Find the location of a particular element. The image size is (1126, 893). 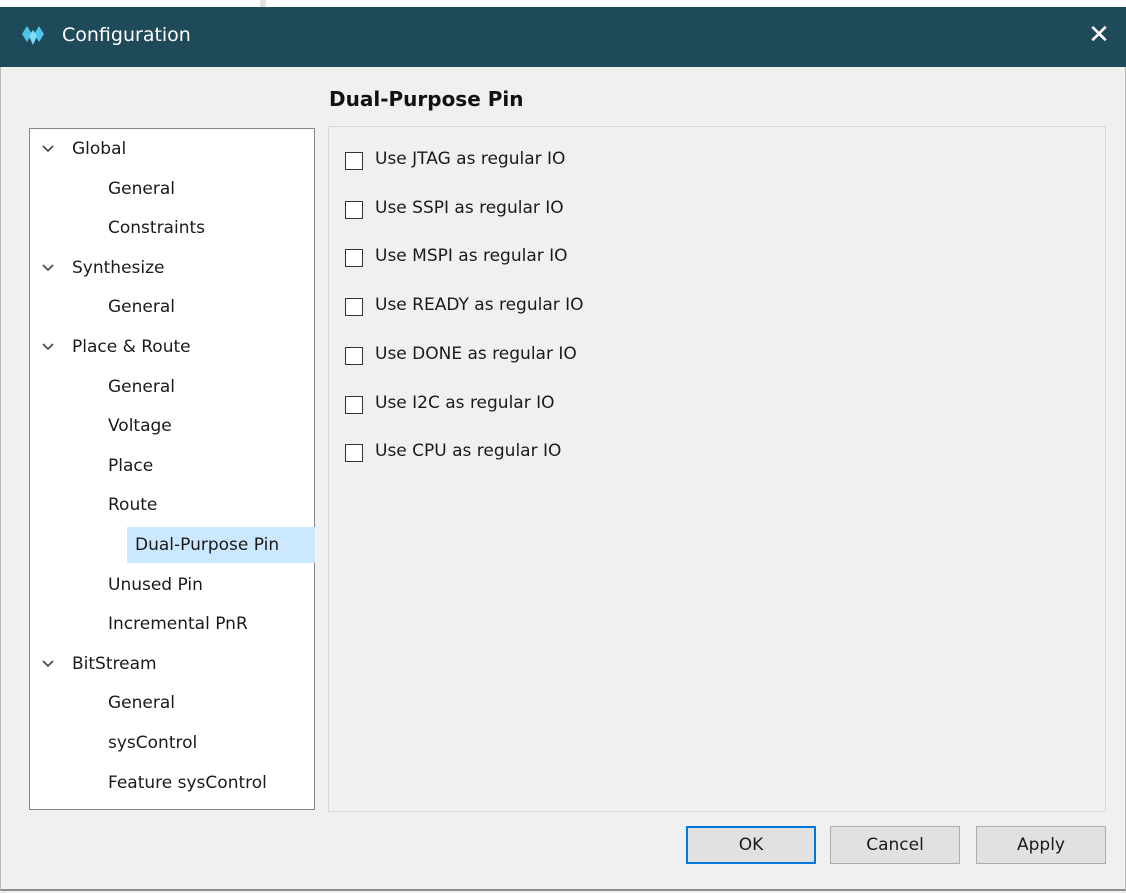

background-window-strip is located at coordinates (563, 3).